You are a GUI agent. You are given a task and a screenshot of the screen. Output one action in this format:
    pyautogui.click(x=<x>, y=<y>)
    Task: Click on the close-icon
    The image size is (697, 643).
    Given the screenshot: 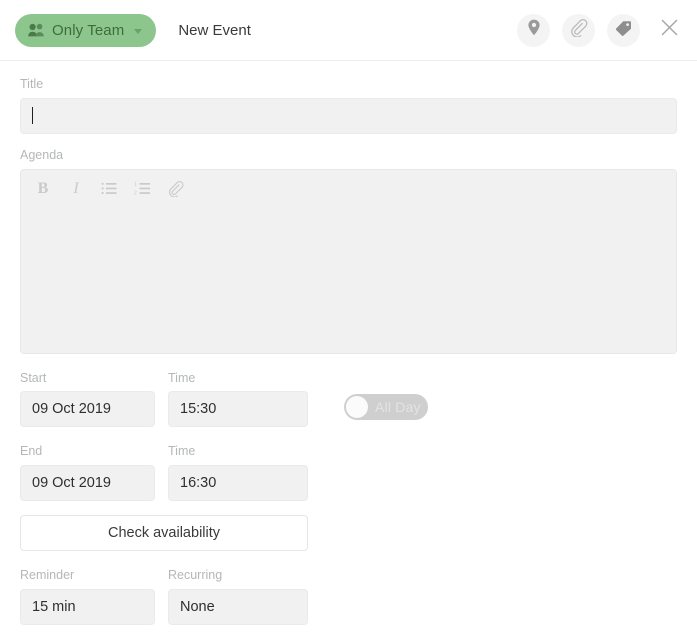 What is the action you would take?
    pyautogui.click(x=669, y=30)
    